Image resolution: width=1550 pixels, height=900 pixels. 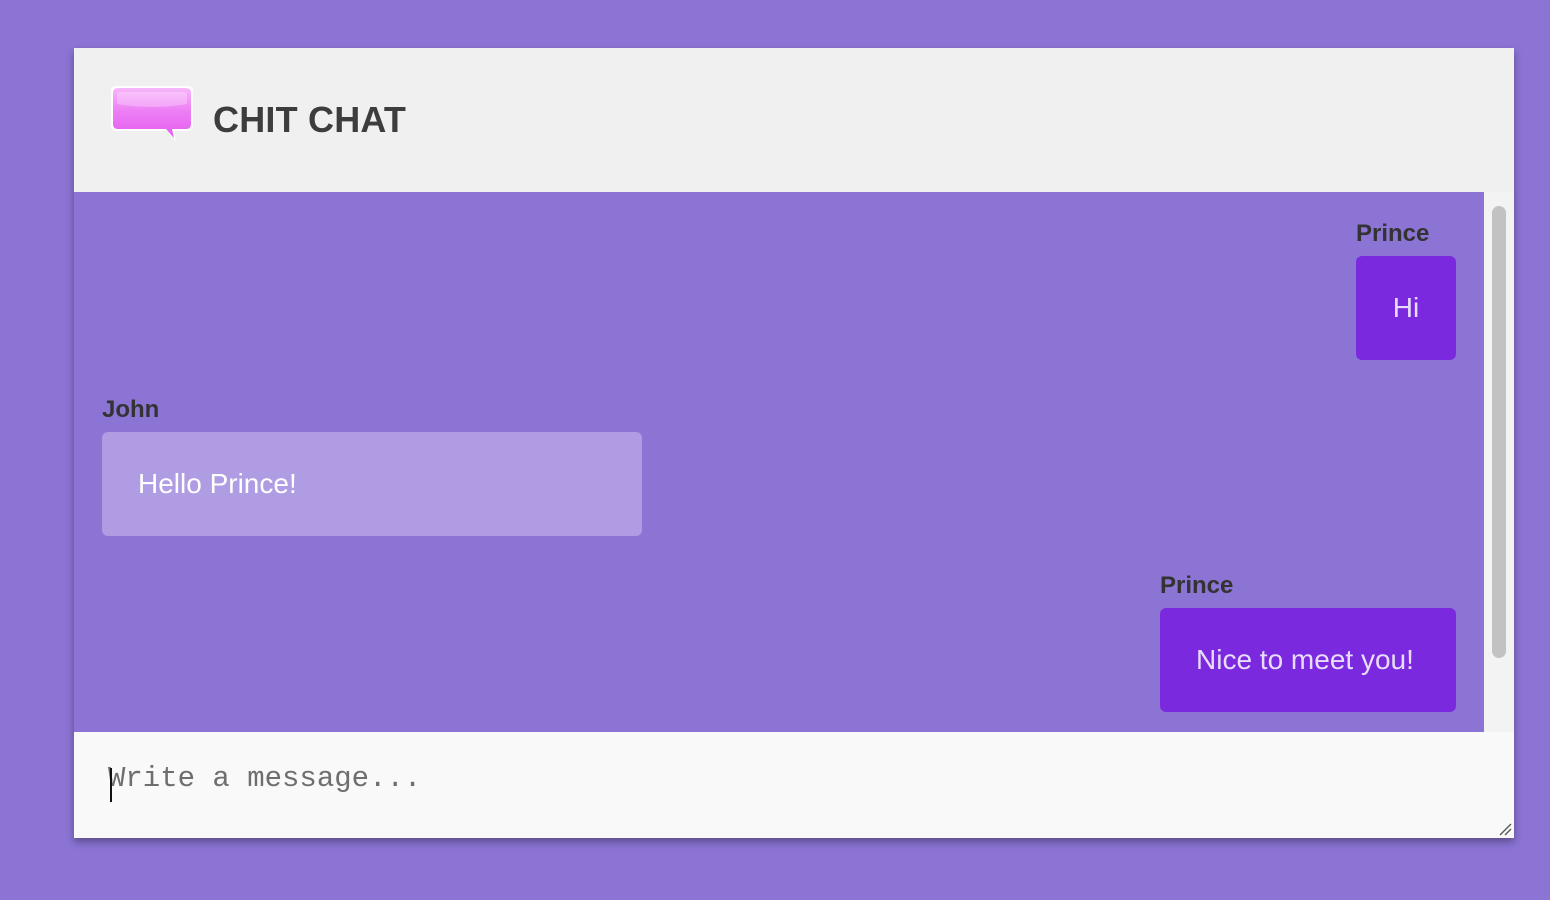 I want to click on message-item: Prince Nice to meet you!, so click(x=1308, y=642).